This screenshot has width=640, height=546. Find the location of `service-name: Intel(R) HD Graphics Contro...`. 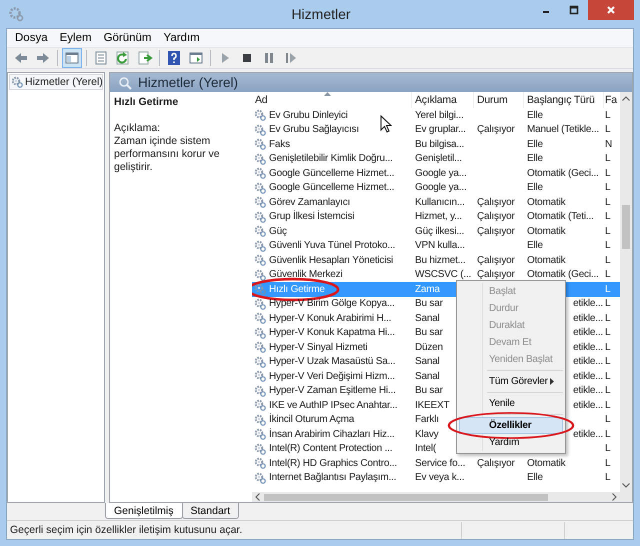

service-name: Intel(R) HD Graphics Contro... is located at coordinates (333, 463).